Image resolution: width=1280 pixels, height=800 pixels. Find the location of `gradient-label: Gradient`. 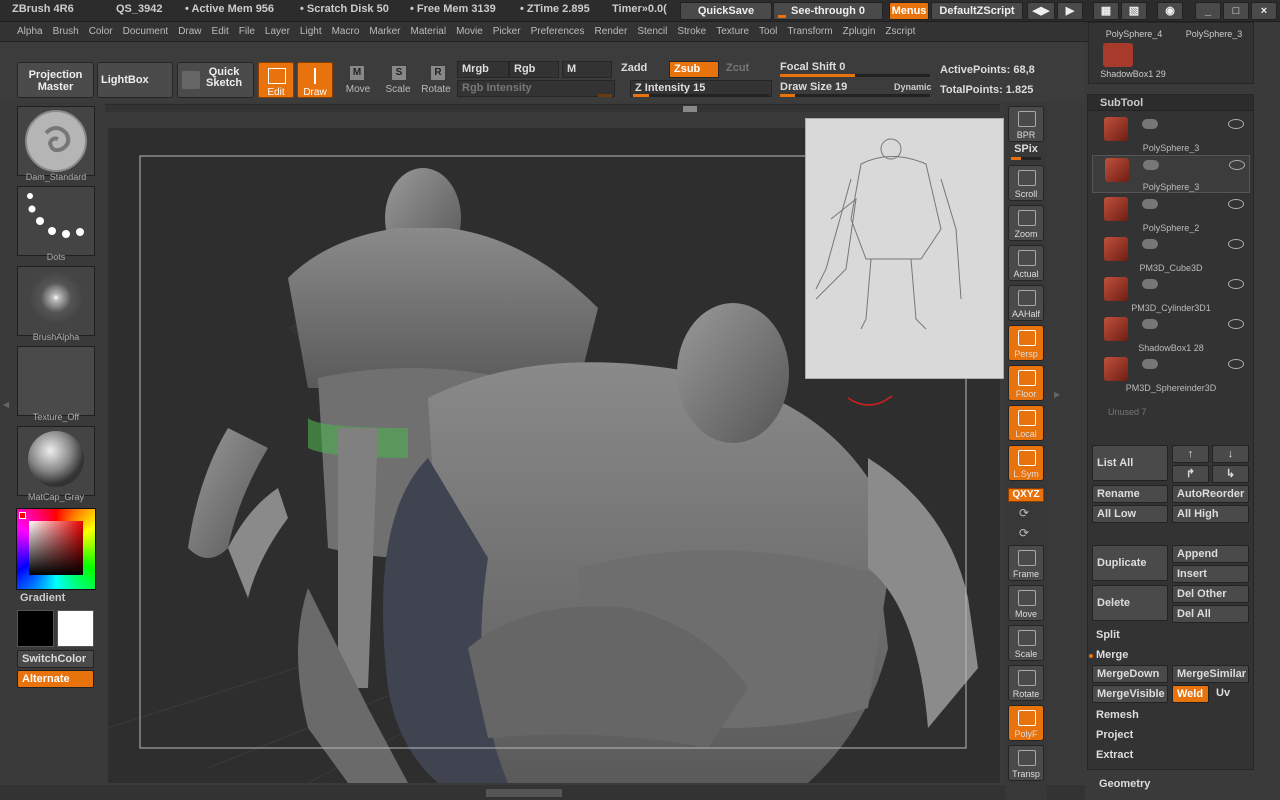

gradient-label: Gradient is located at coordinates (42, 598).